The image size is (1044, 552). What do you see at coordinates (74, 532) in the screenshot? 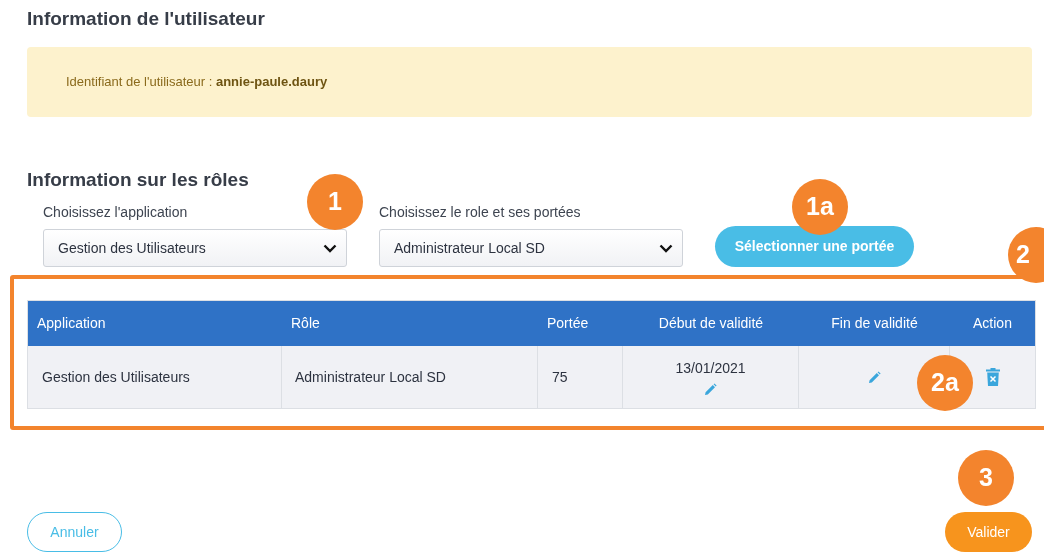
I see `cancel-button: Annuler` at bounding box center [74, 532].